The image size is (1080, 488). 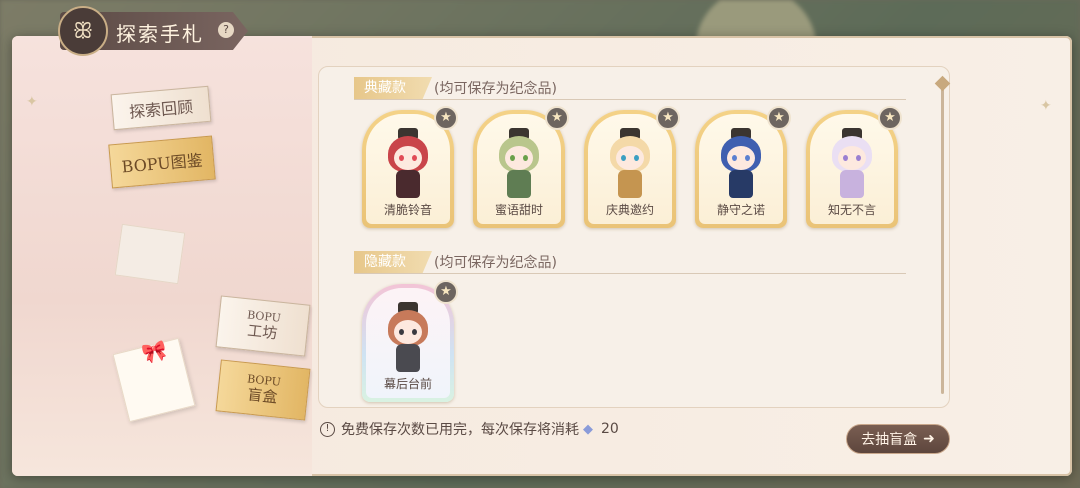 I want to click on help-icon: ?, so click(x=226, y=30).